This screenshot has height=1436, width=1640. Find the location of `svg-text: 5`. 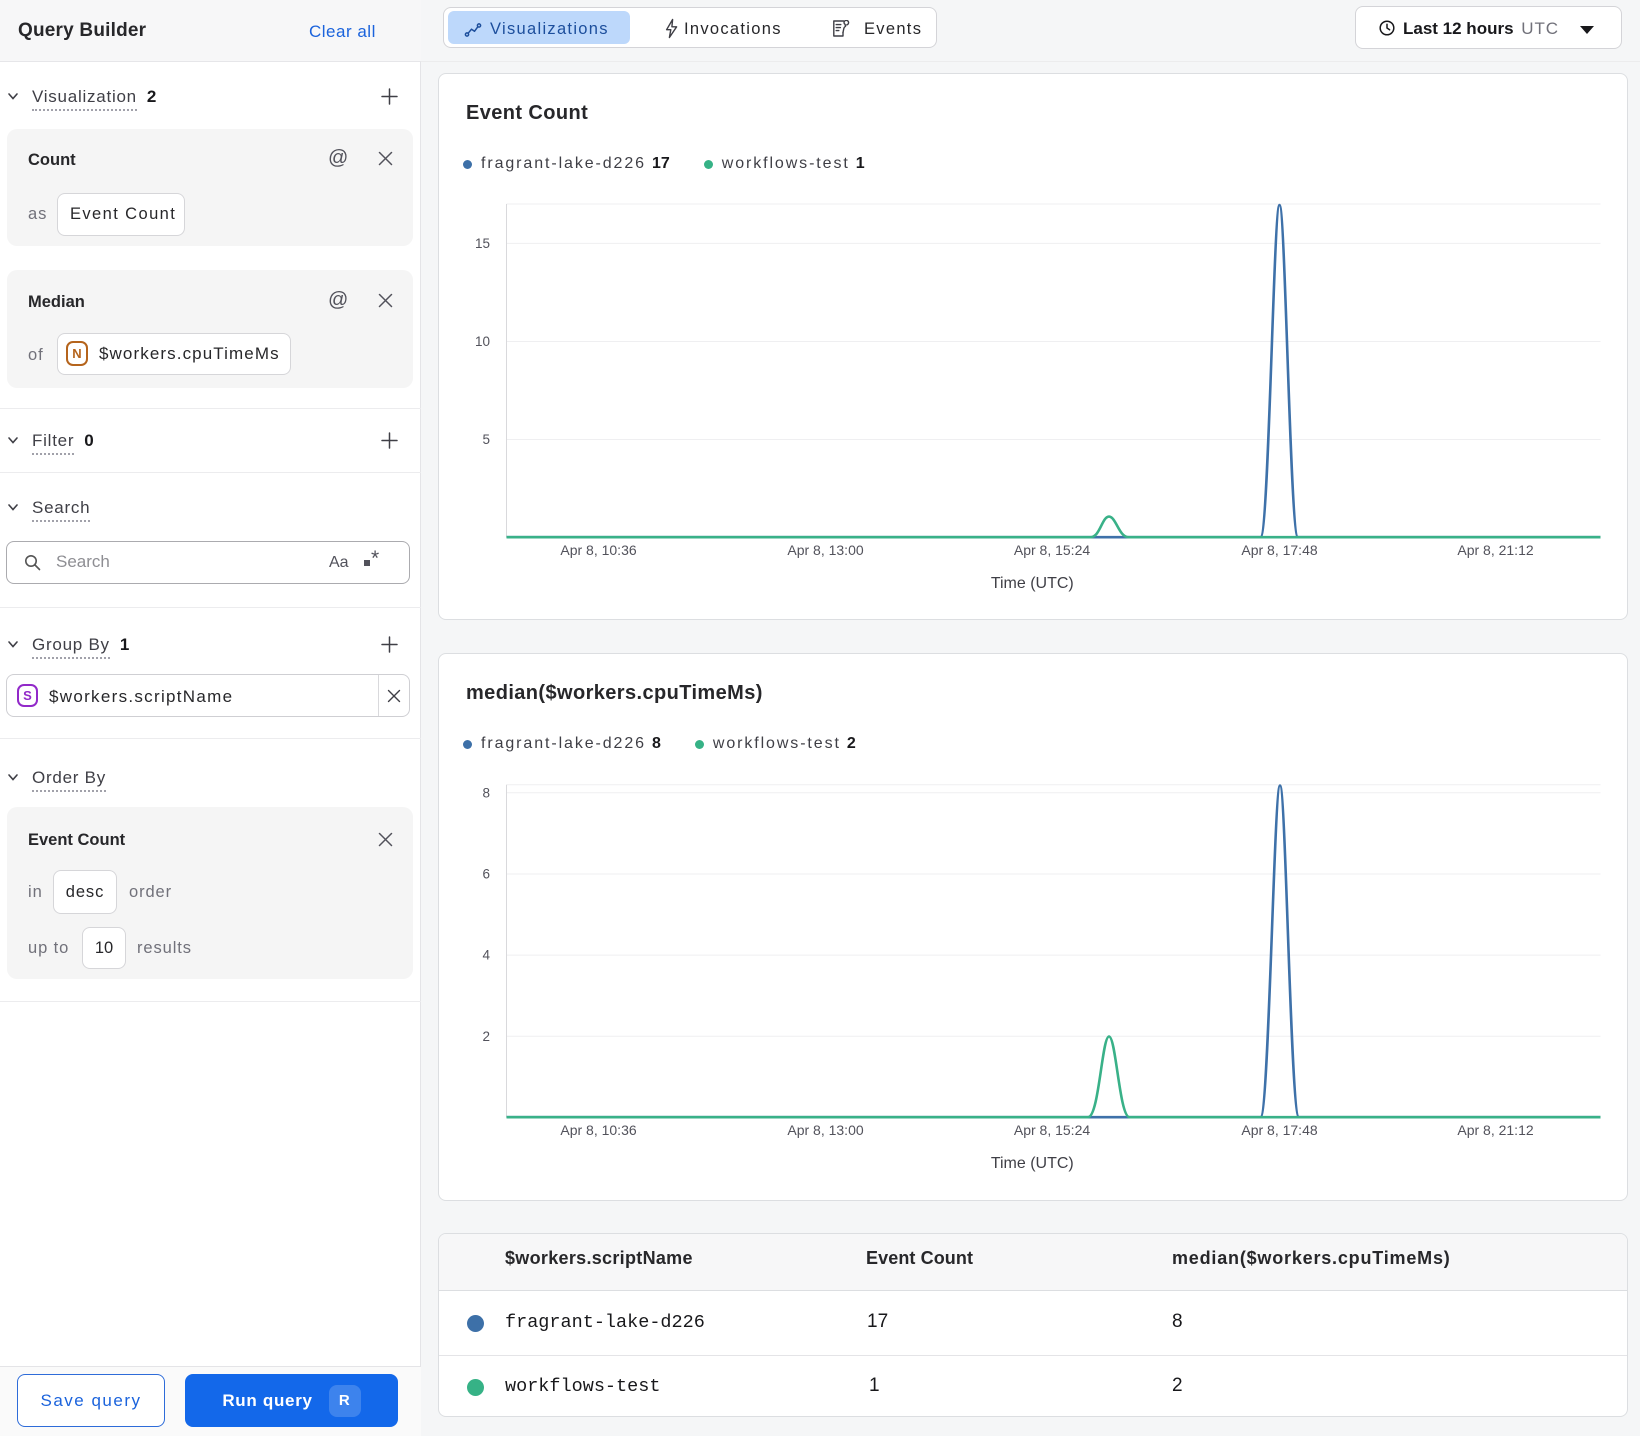

svg-text: 5 is located at coordinates (486, 439).